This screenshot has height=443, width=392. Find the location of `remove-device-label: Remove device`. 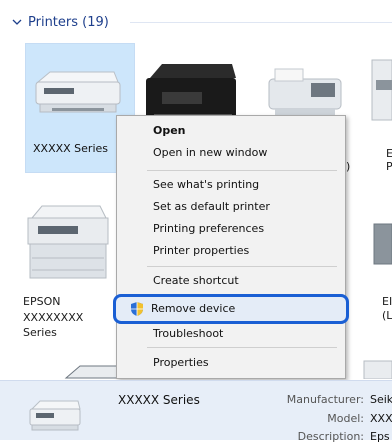

remove-device-label: Remove device is located at coordinates (193, 308).